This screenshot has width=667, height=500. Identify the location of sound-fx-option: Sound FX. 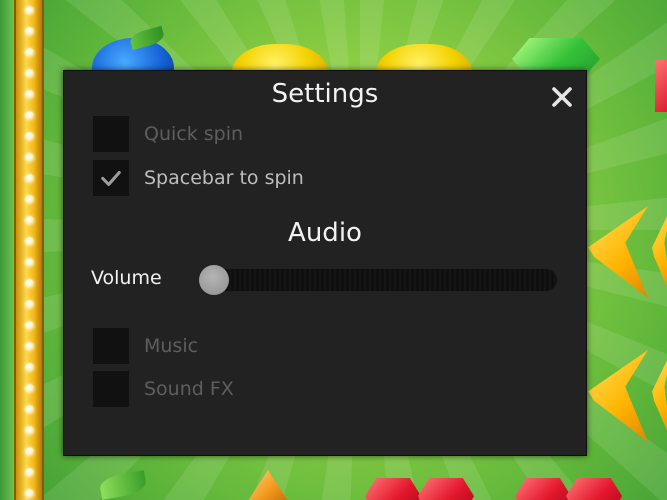
(163, 389).